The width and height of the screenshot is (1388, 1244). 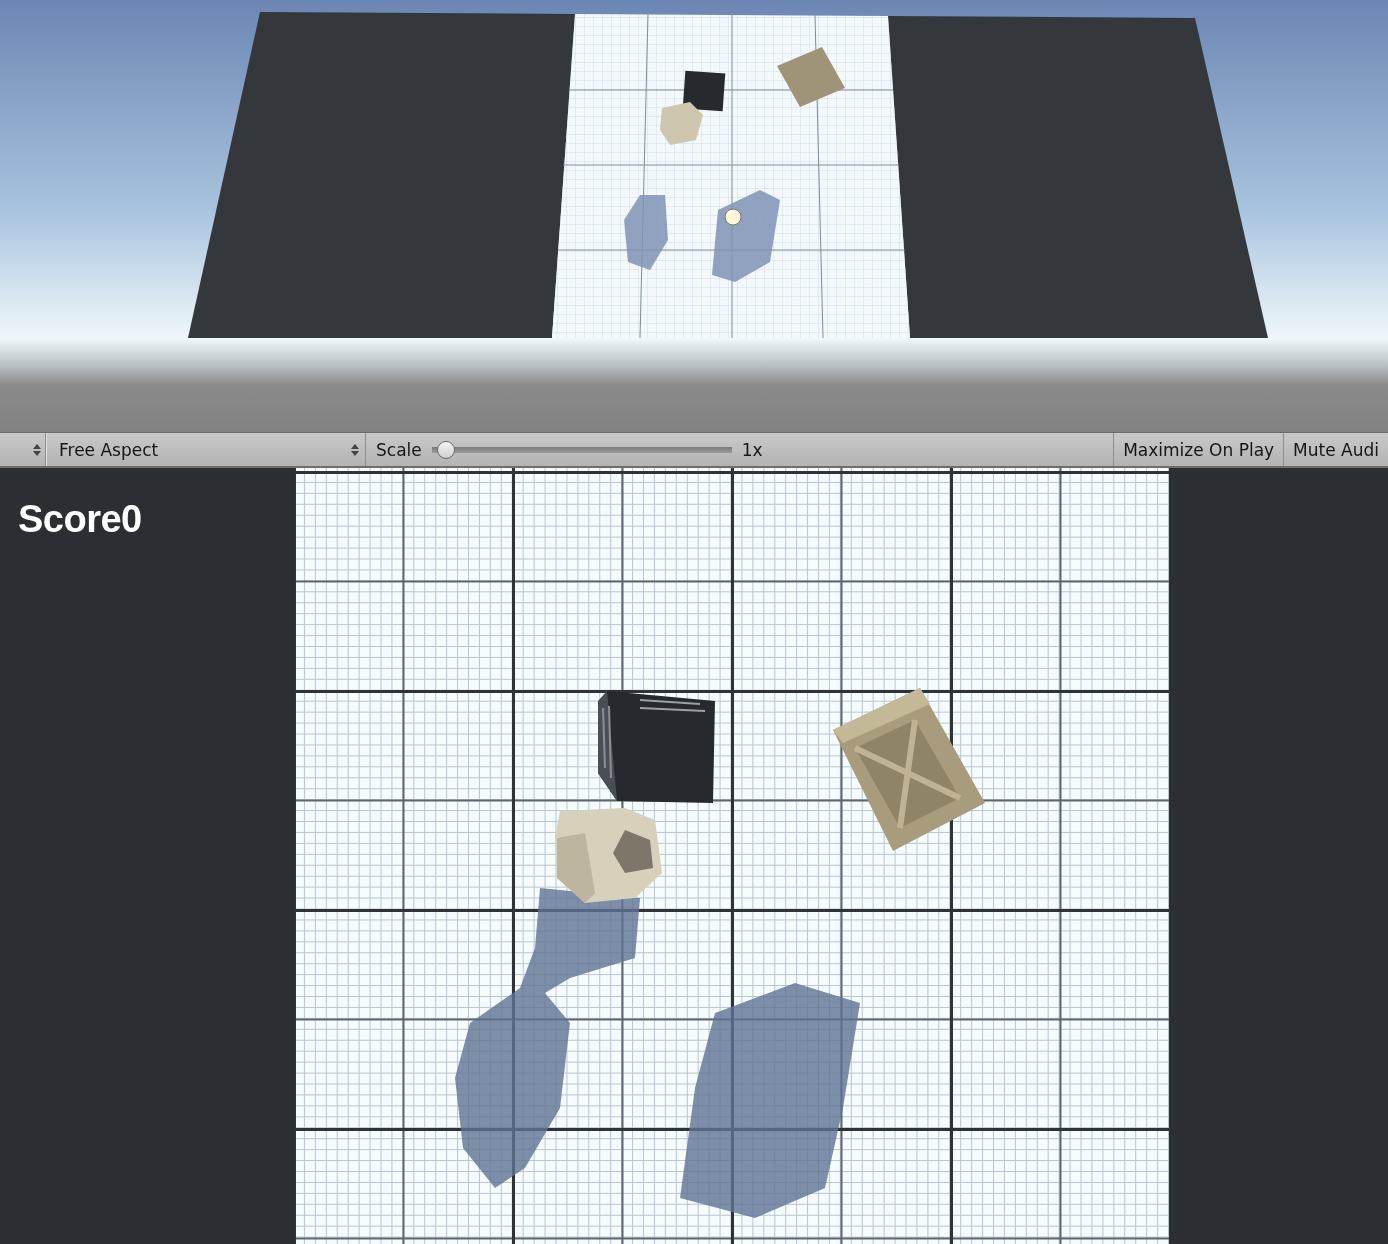 What do you see at coordinates (399, 449) in the screenshot?
I see `scale-label: Scale` at bounding box center [399, 449].